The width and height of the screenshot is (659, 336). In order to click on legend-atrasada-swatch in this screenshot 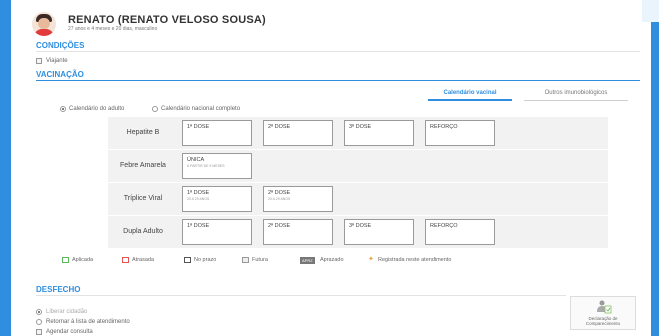, I will do `click(125, 260)`.